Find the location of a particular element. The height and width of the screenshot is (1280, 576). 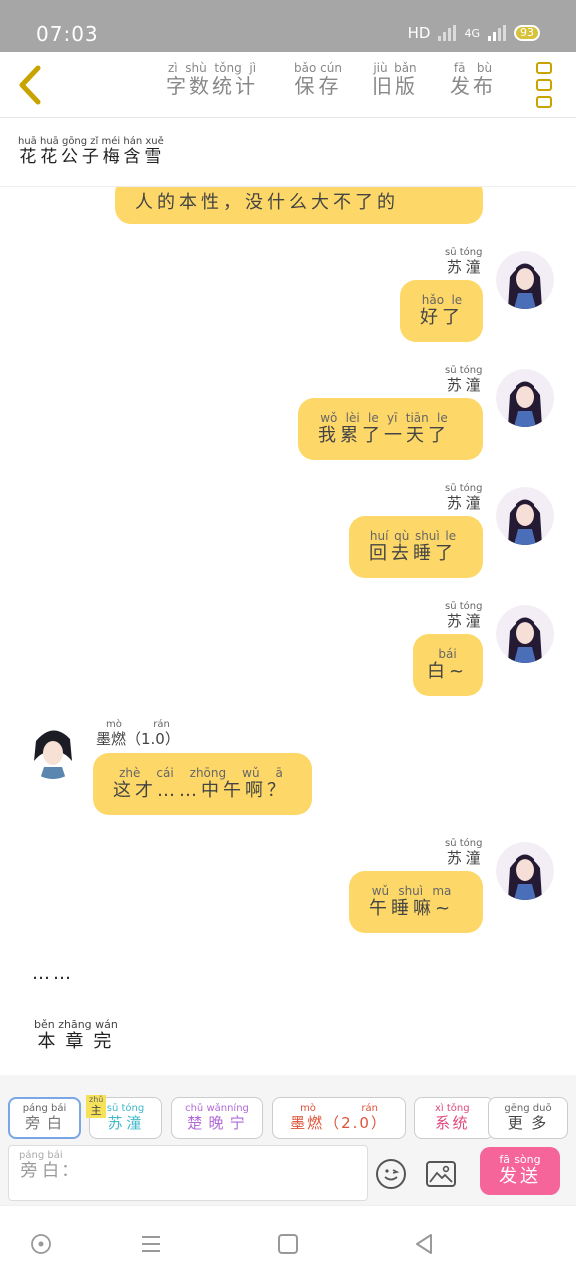

network-type: 4G is located at coordinates (472, 33).